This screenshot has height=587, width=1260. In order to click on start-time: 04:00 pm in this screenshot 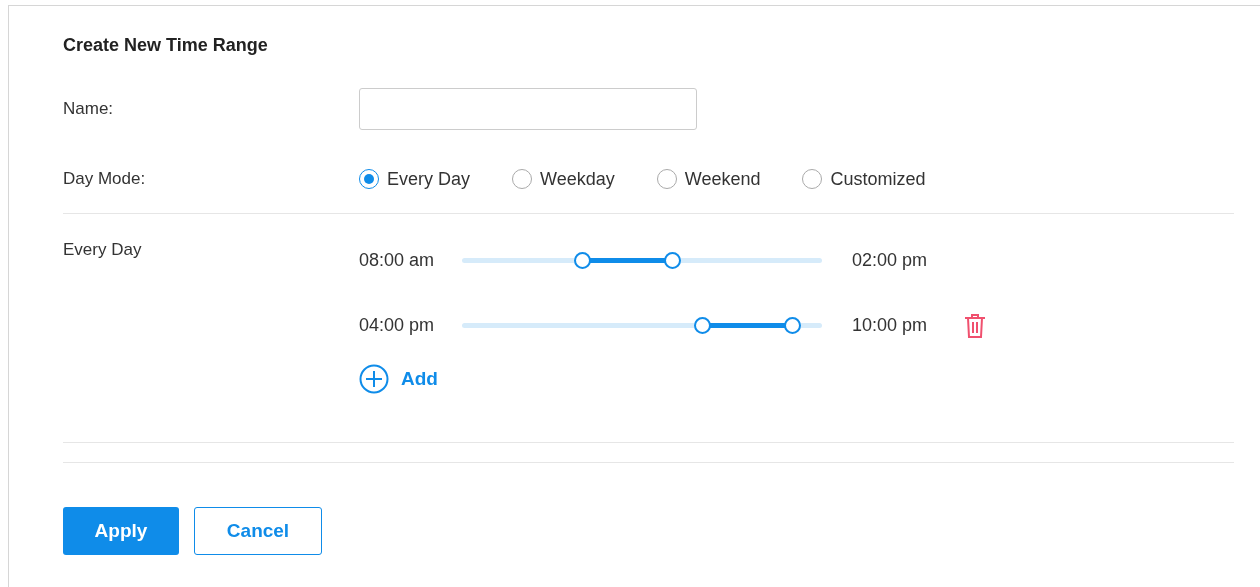, I will do `click(397, 325)`.